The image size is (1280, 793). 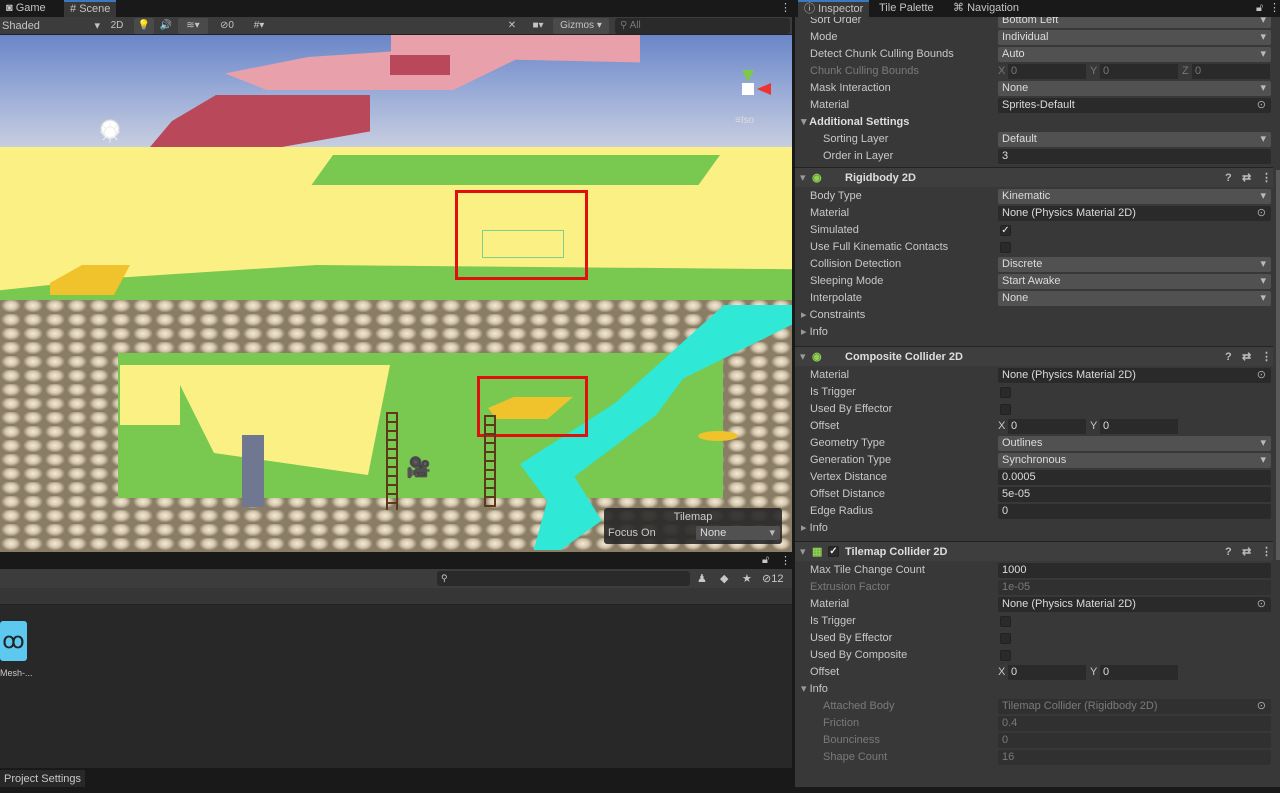 What do you see at coordinates (1034, 551) in the screenshot?
I see `component-header-tilemap-collider-2d: ▾ ▦ ✓ Tilemap Collider 2D? ⇄ ⋮` at bounding box center [1034, 551].